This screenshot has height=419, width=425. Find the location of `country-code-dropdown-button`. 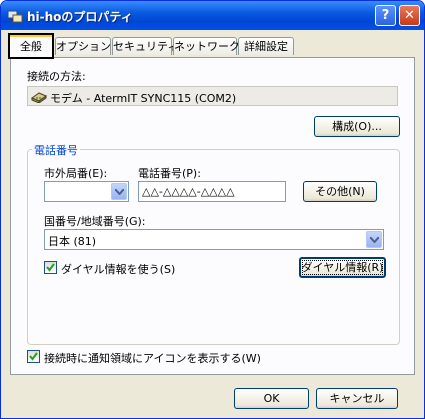

country-code-dropdown-button is located at coordinates (374, 239).